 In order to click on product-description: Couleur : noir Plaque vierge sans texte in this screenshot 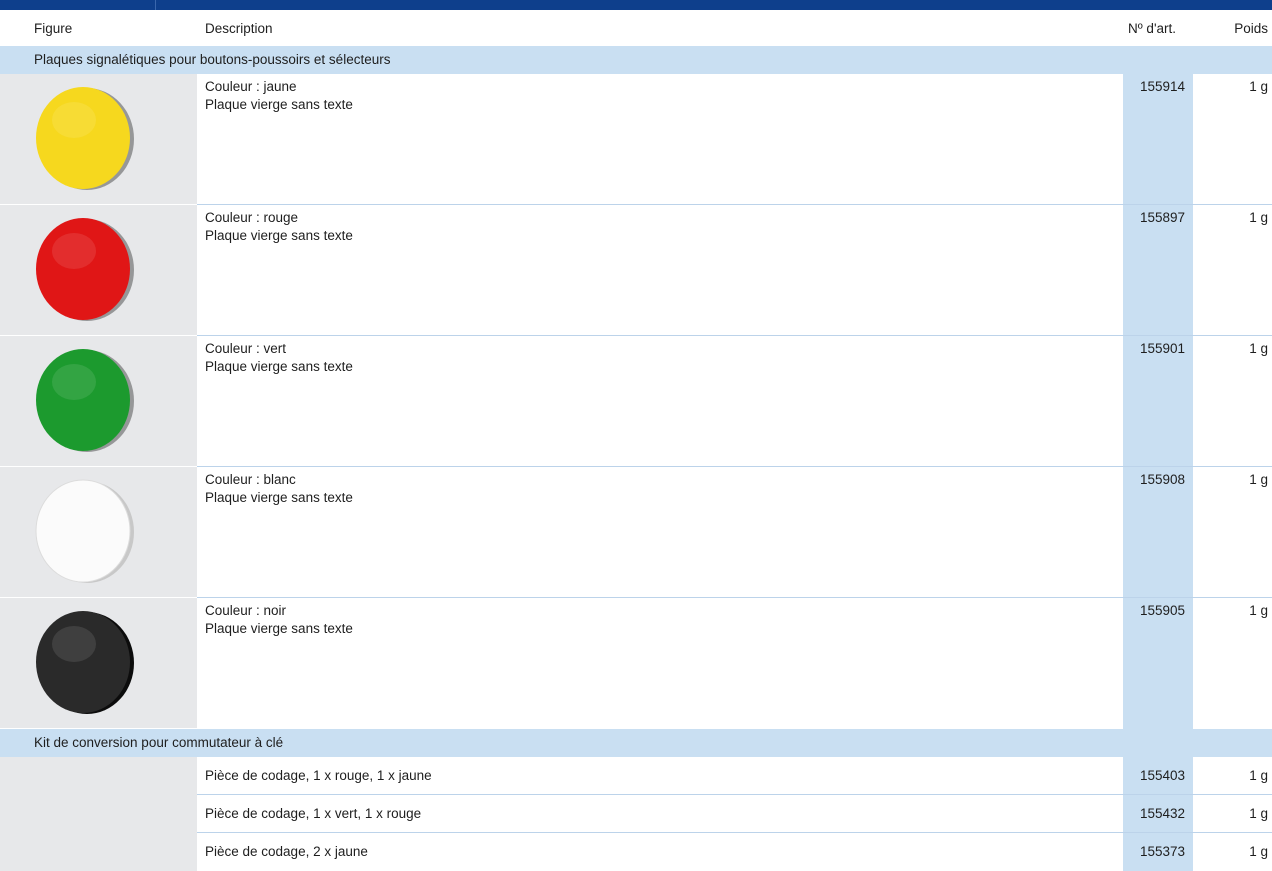, I will do `click(279, 620)`.